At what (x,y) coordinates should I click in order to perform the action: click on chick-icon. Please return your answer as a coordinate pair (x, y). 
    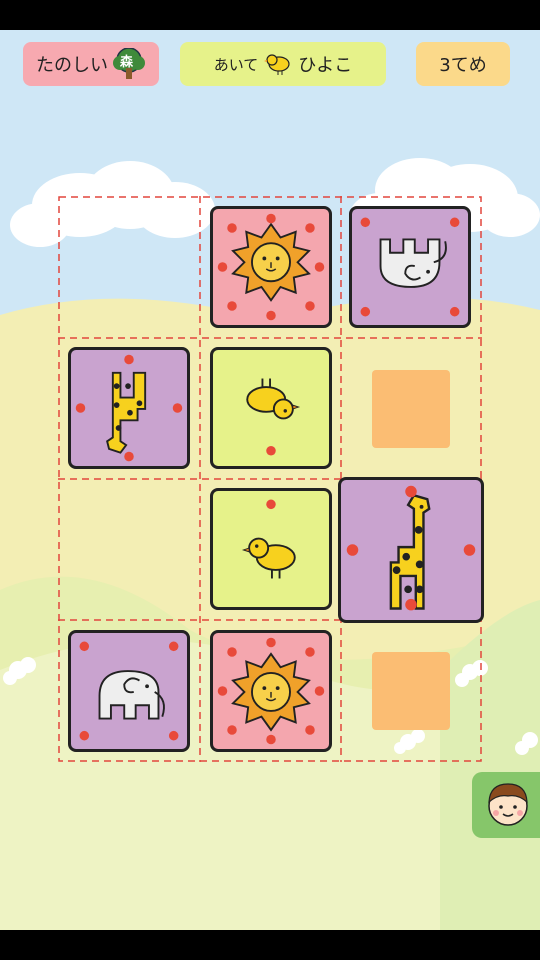
    Looking at the image, I should click on (278, 64).